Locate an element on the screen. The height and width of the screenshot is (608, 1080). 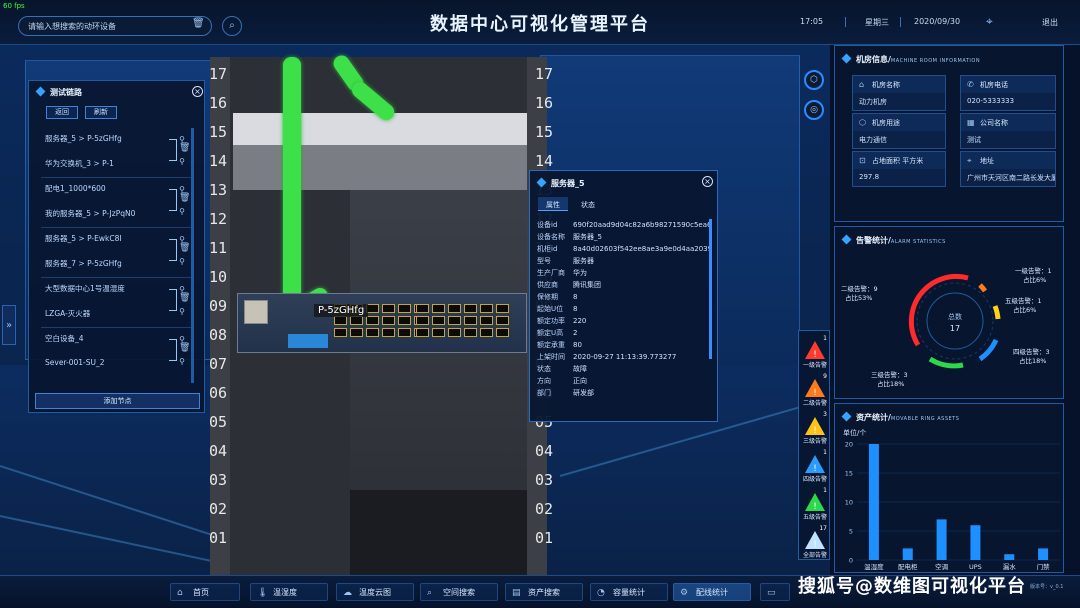
warning-triangle-icon: ! is located at coordinates (815, 426).